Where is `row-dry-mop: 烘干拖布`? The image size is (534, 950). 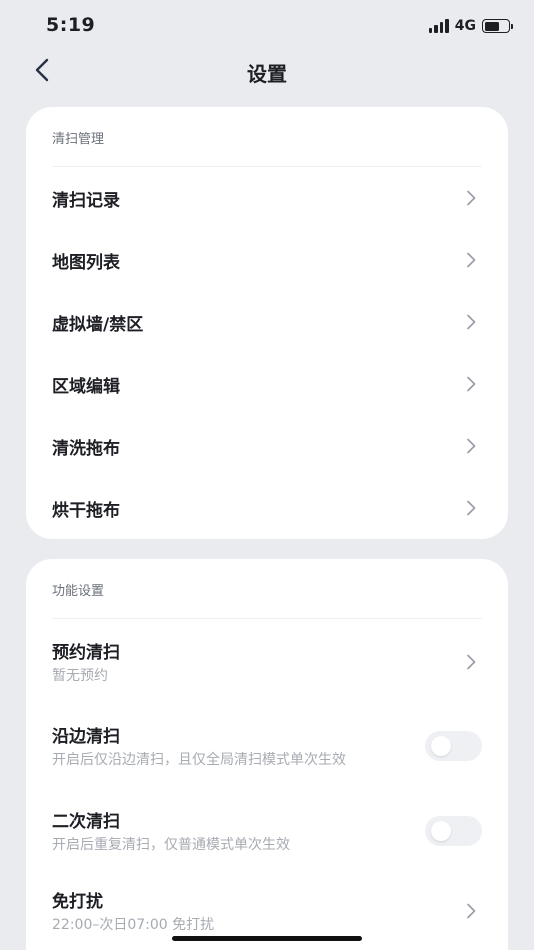 row-dry-mop: 烘干拖布 is located at coordinates (267, 508).